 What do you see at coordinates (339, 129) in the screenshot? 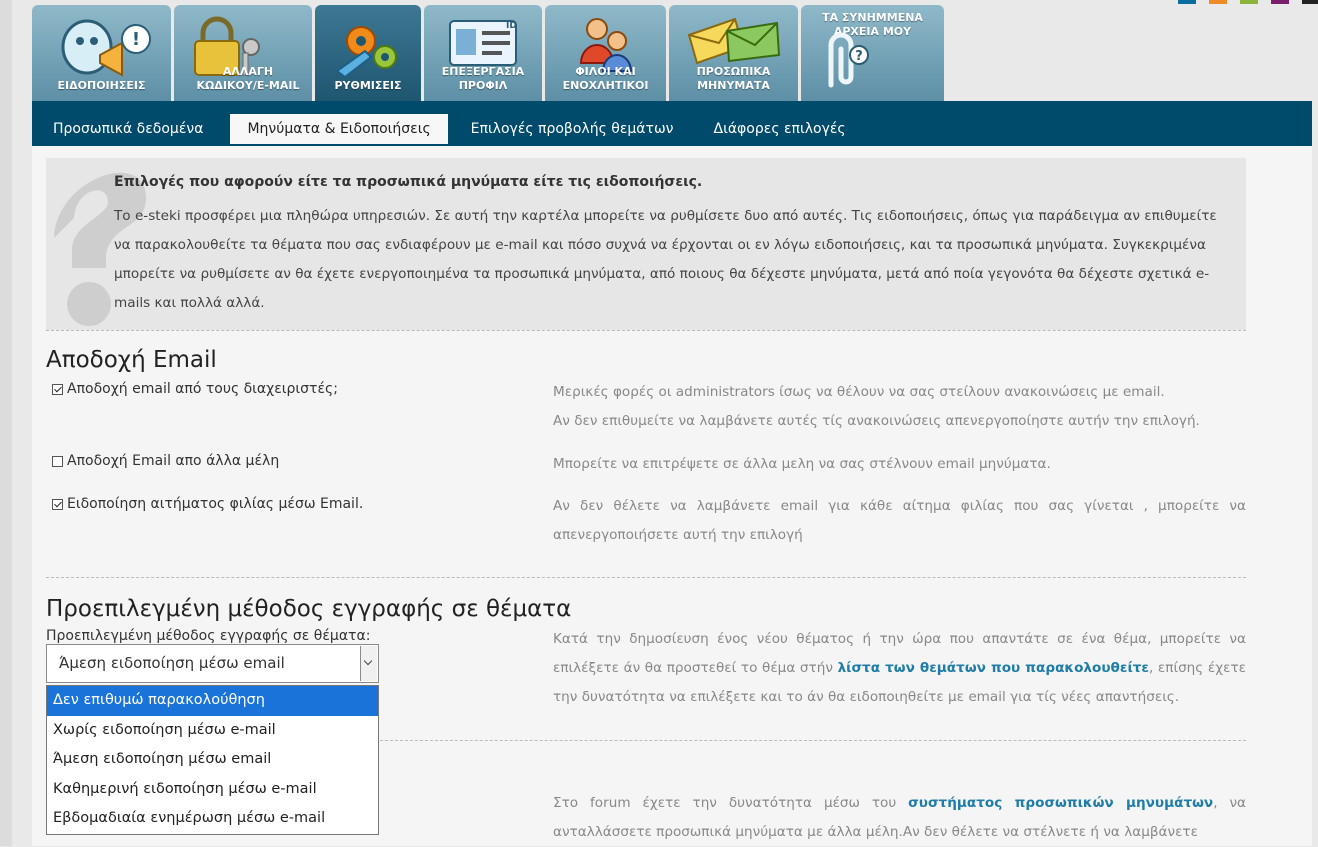
I see `tab-messages-notifications: Μηνύματα & Ειδοποιήσεις` at bounding box center [339, 129].